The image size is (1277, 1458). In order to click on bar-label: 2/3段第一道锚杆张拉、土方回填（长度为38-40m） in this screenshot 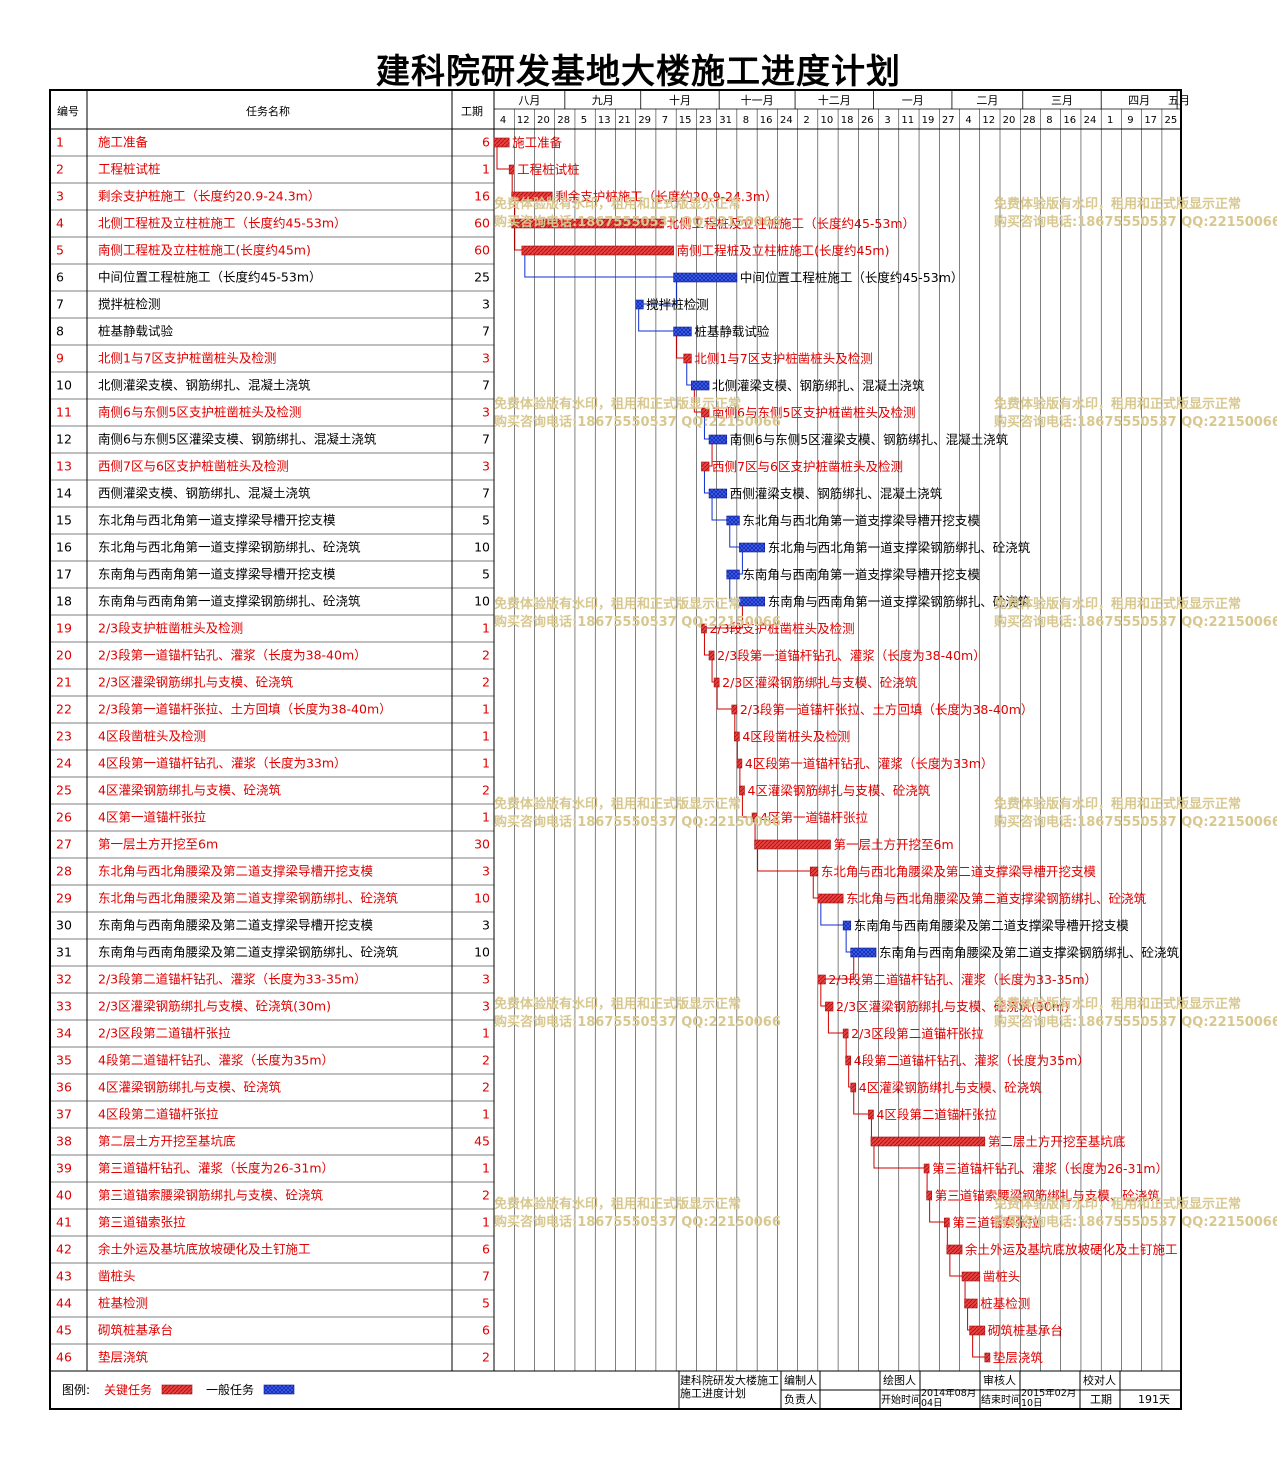, I will do `click(887, 709)`.